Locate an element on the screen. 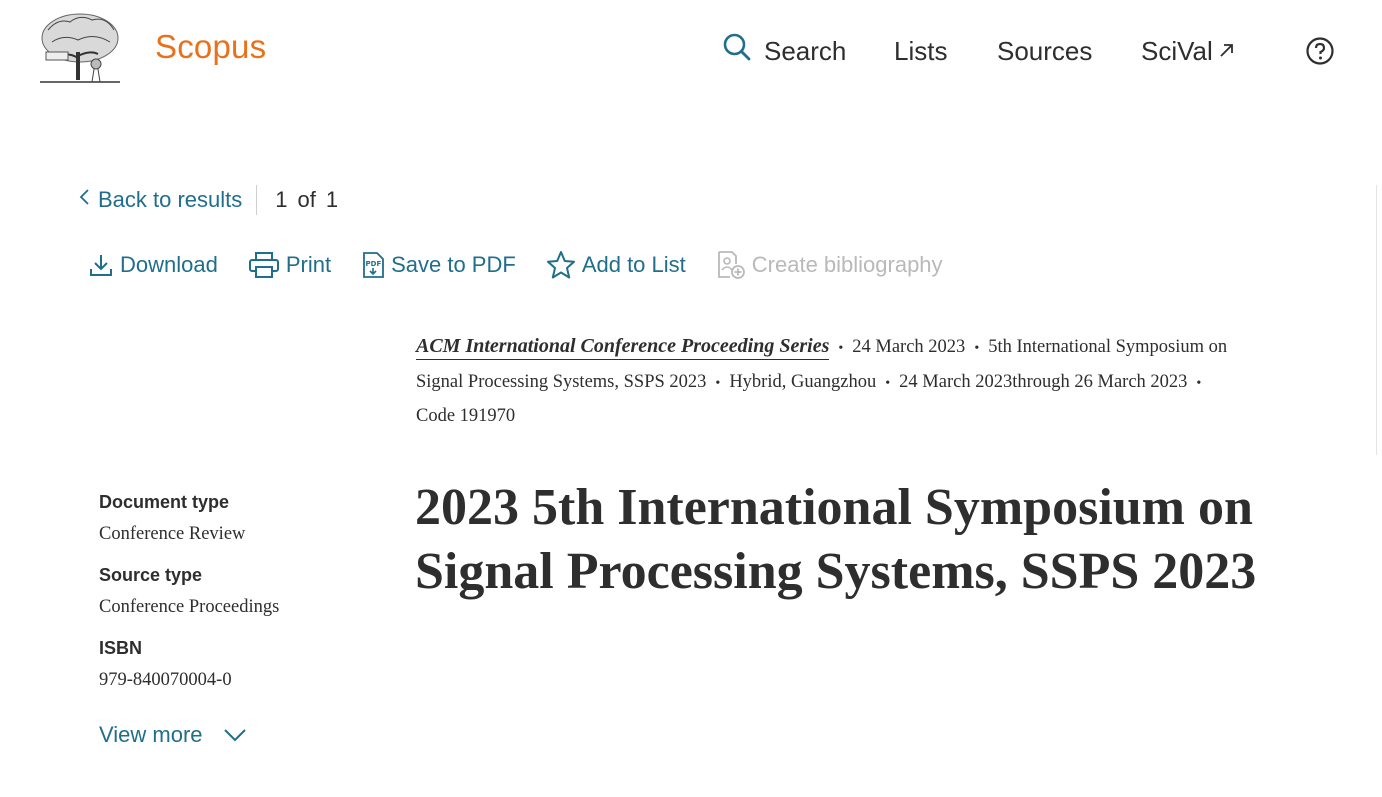 The image size is (1382, 797). top-header: Scopus Search Lists Sources SciVal is located at coordinates (691, 50).